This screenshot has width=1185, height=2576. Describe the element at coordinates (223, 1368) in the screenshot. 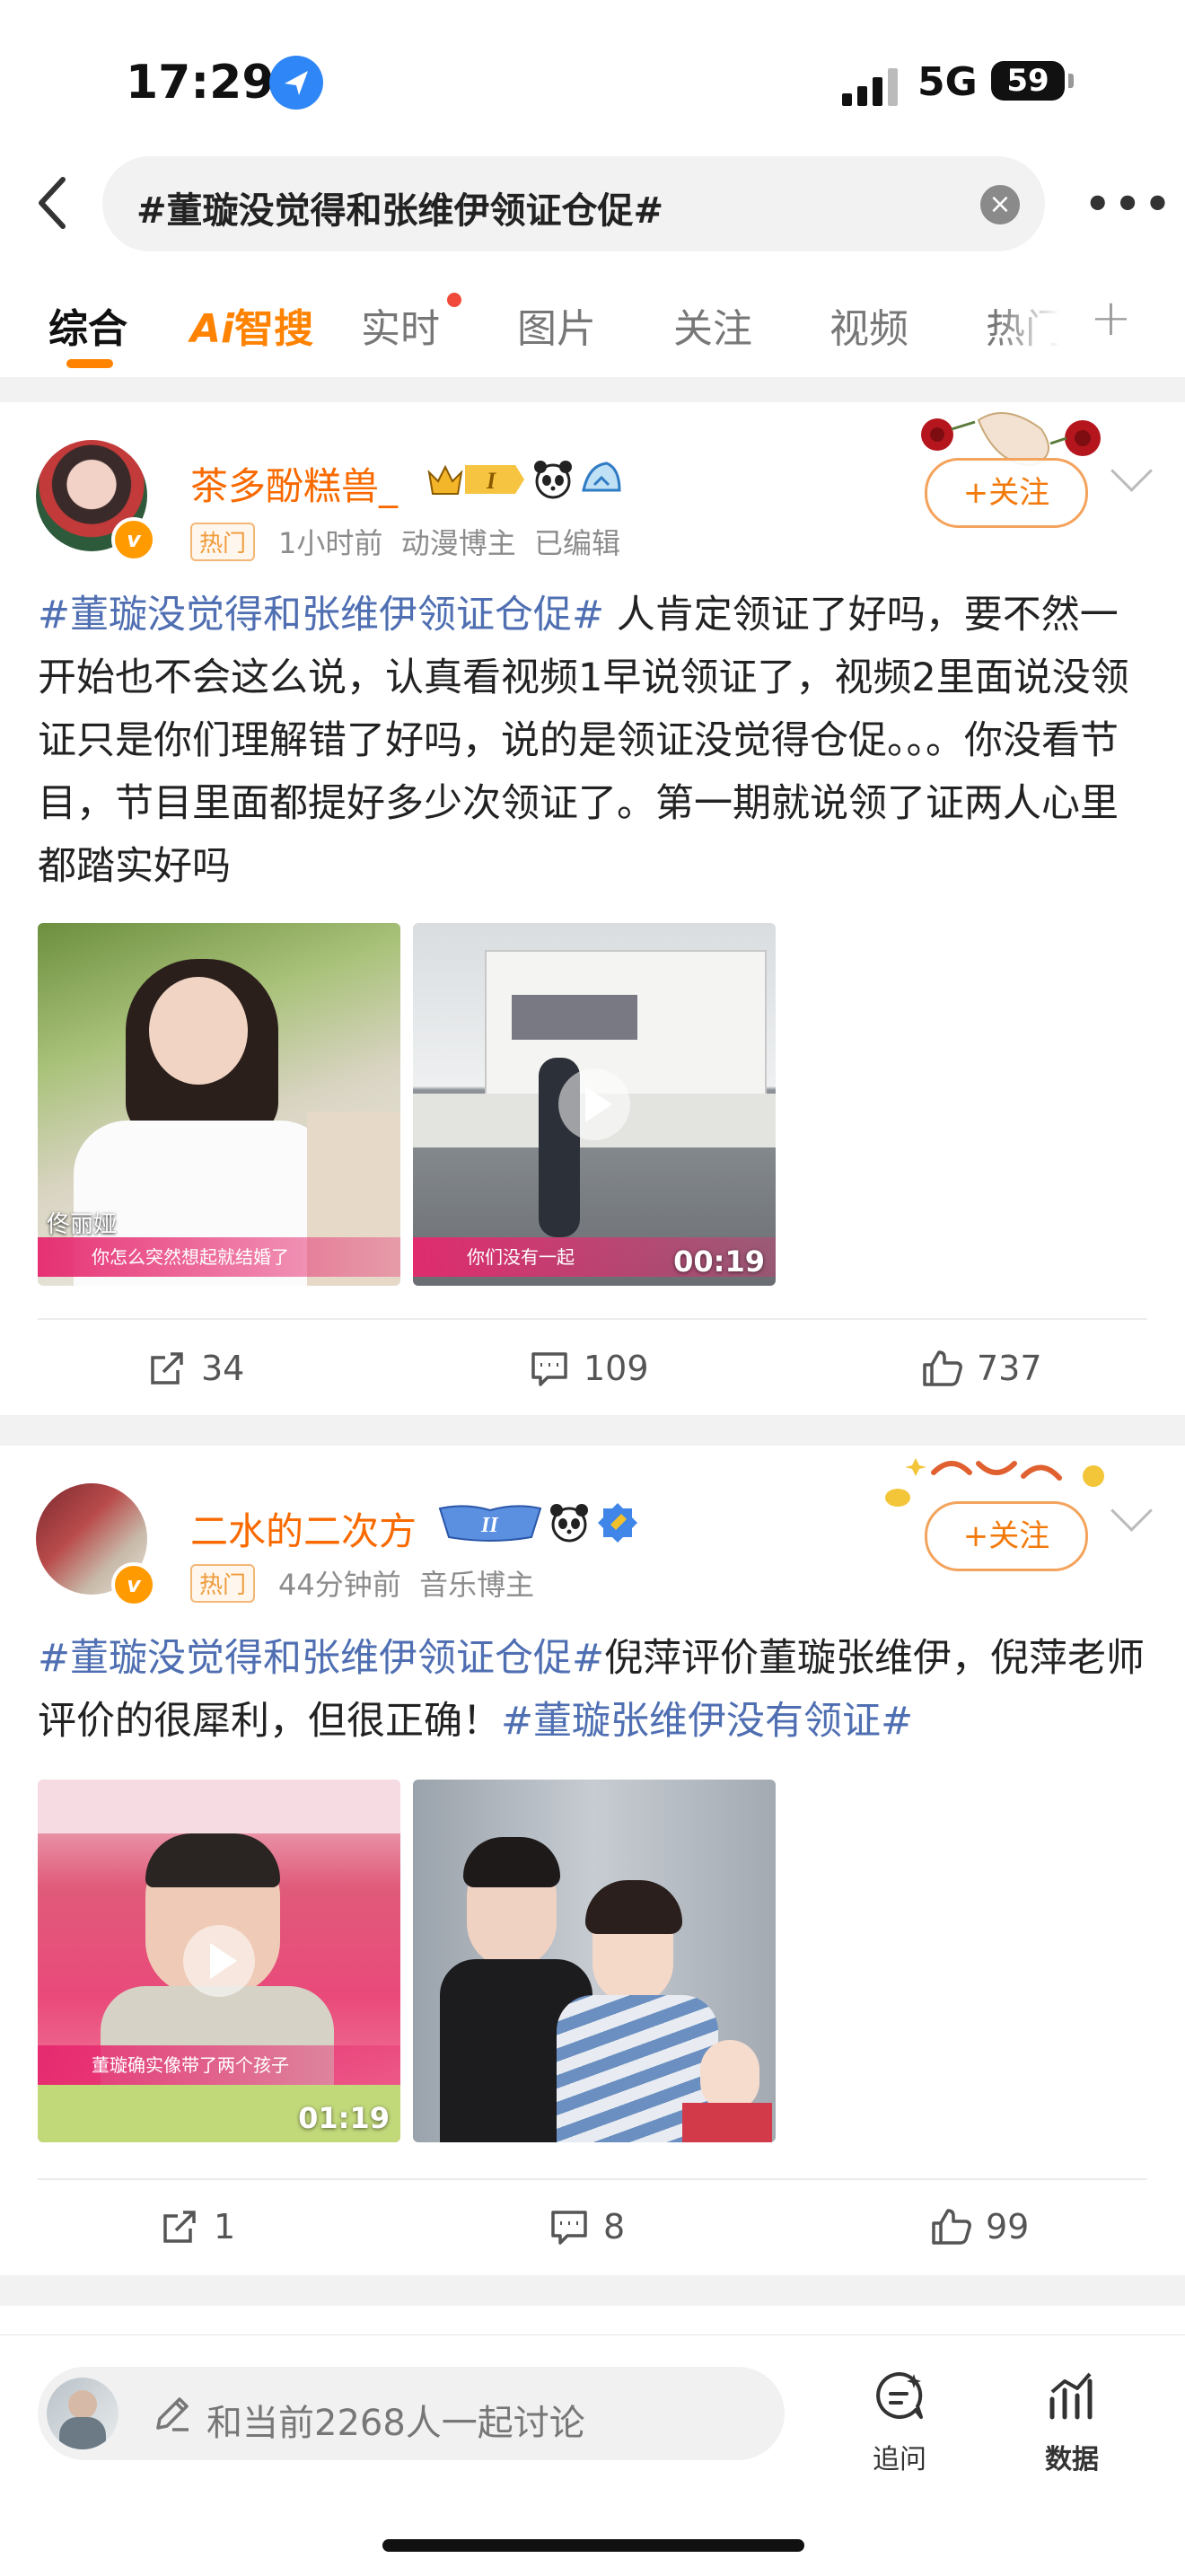

I see `repost-count: 34` at that location.